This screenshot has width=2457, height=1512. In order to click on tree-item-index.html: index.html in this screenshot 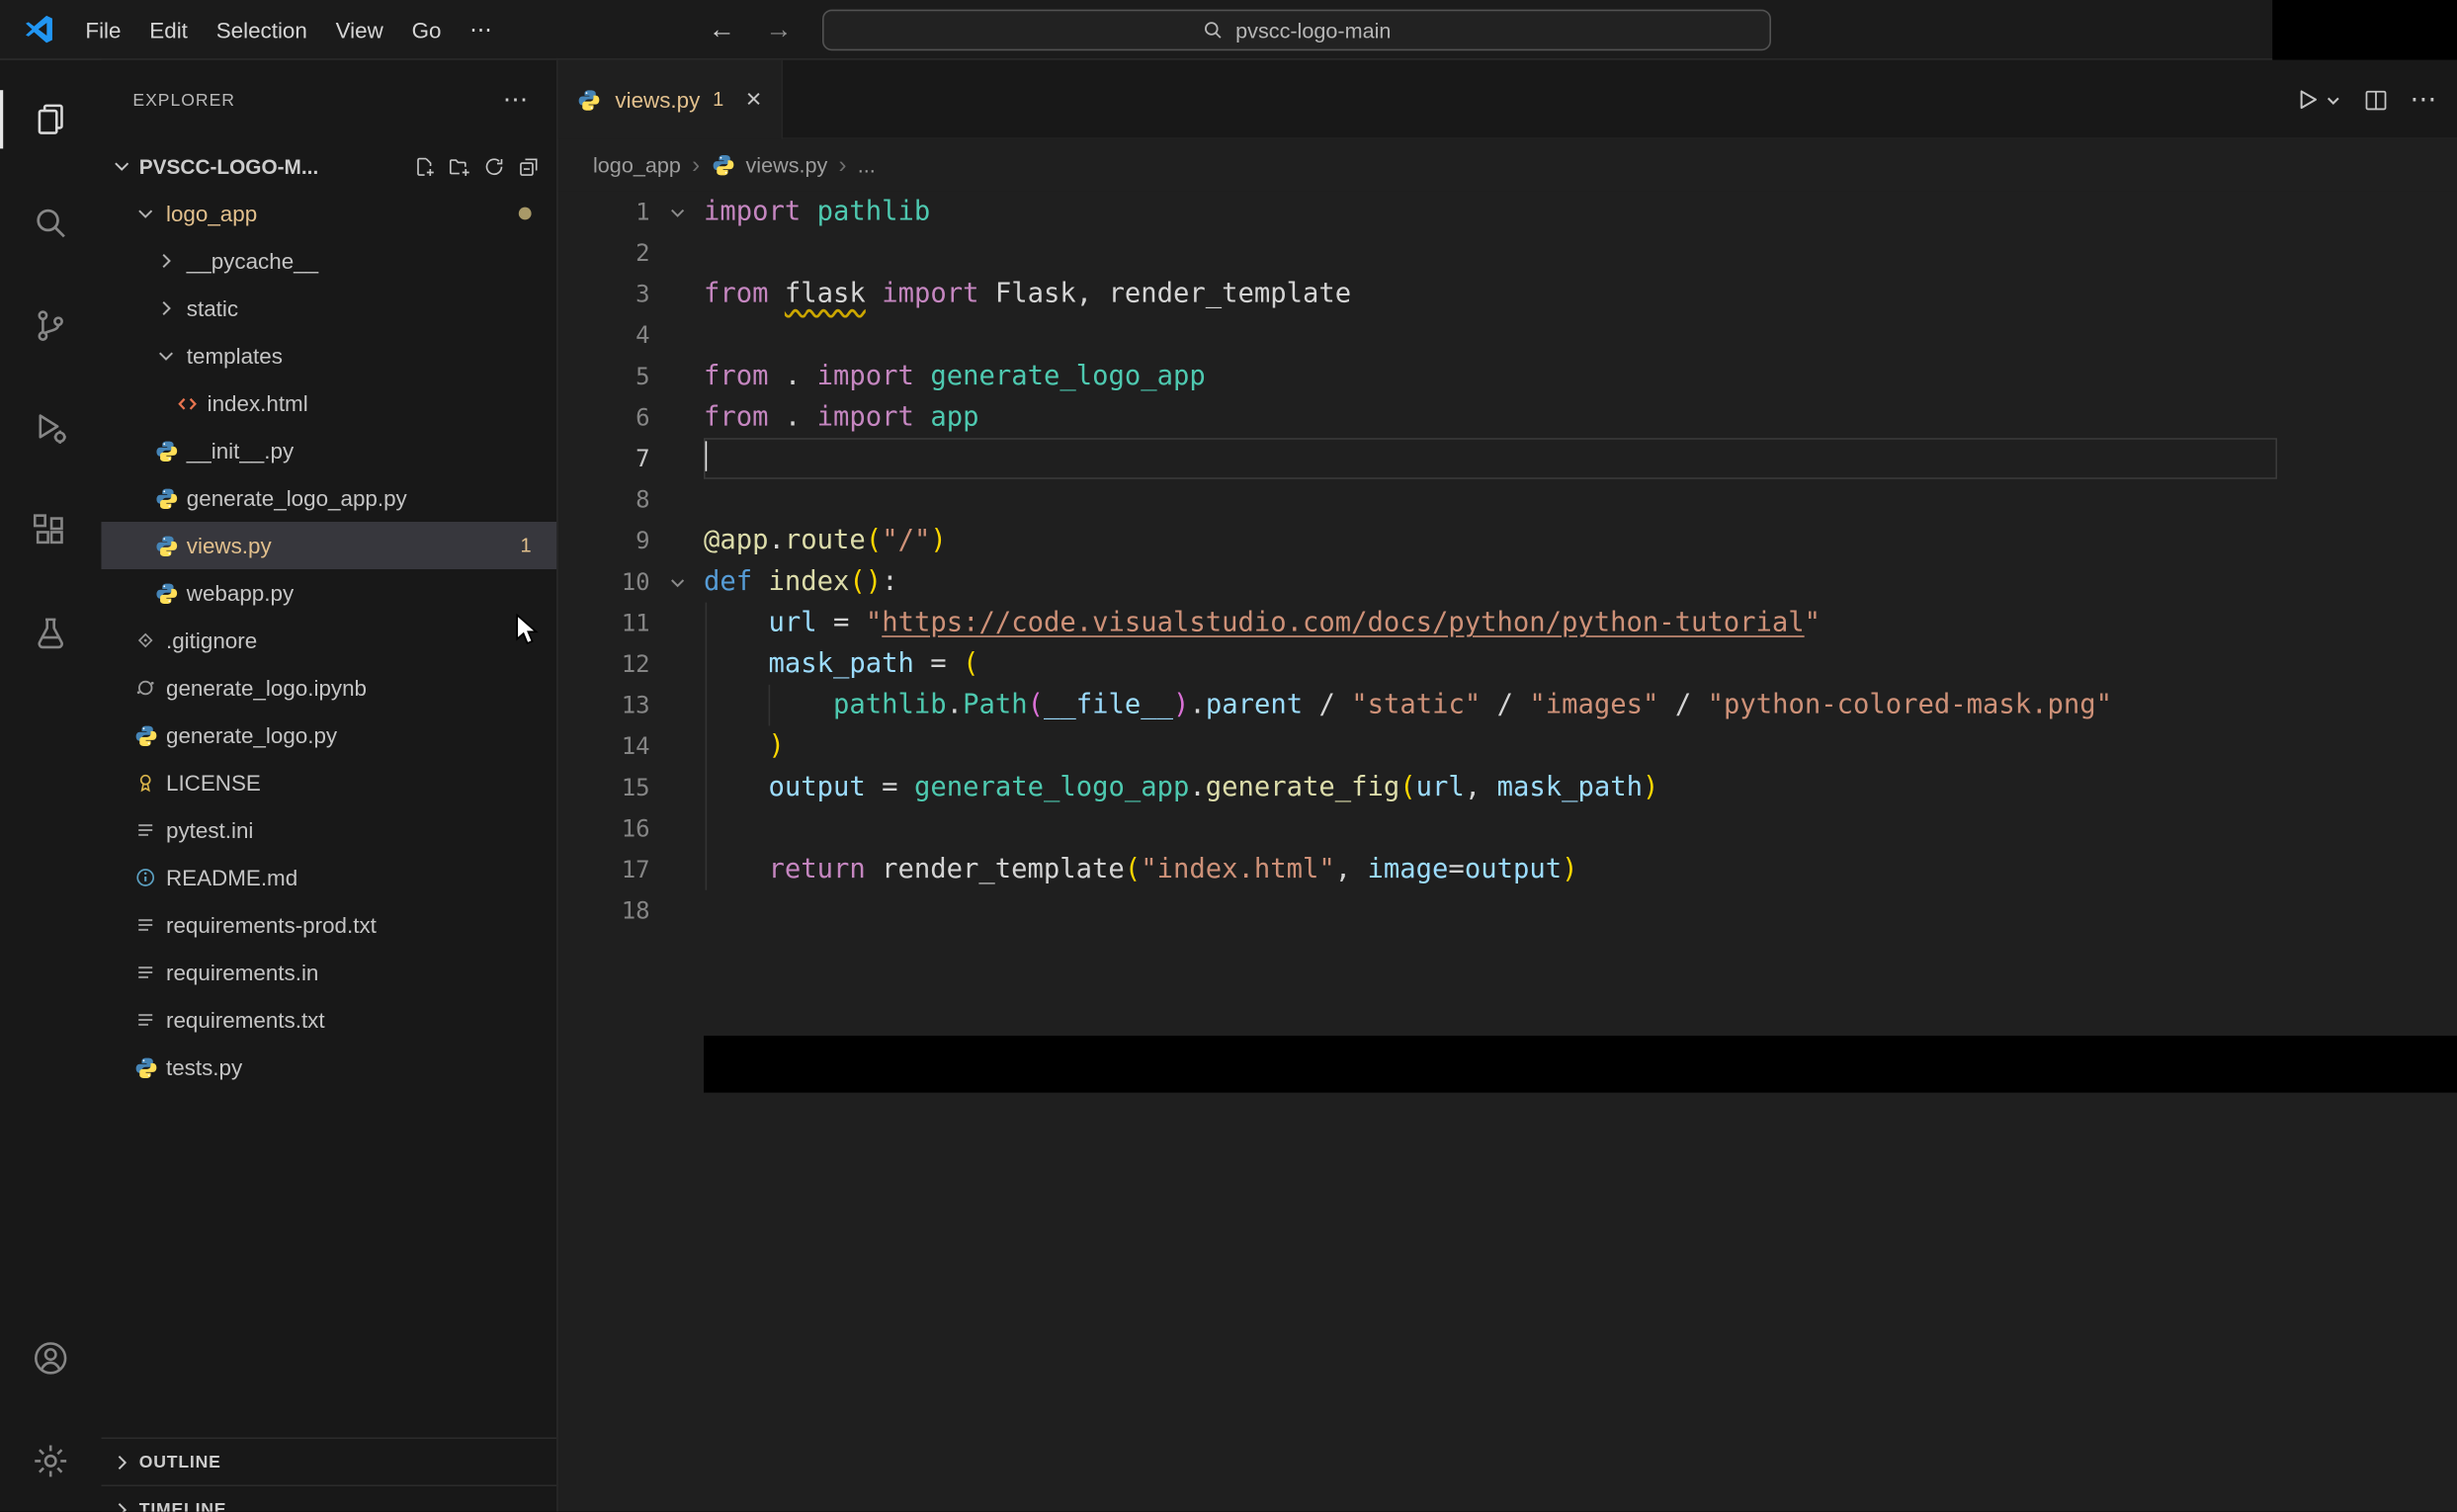, I will do `click(328, 403)`.